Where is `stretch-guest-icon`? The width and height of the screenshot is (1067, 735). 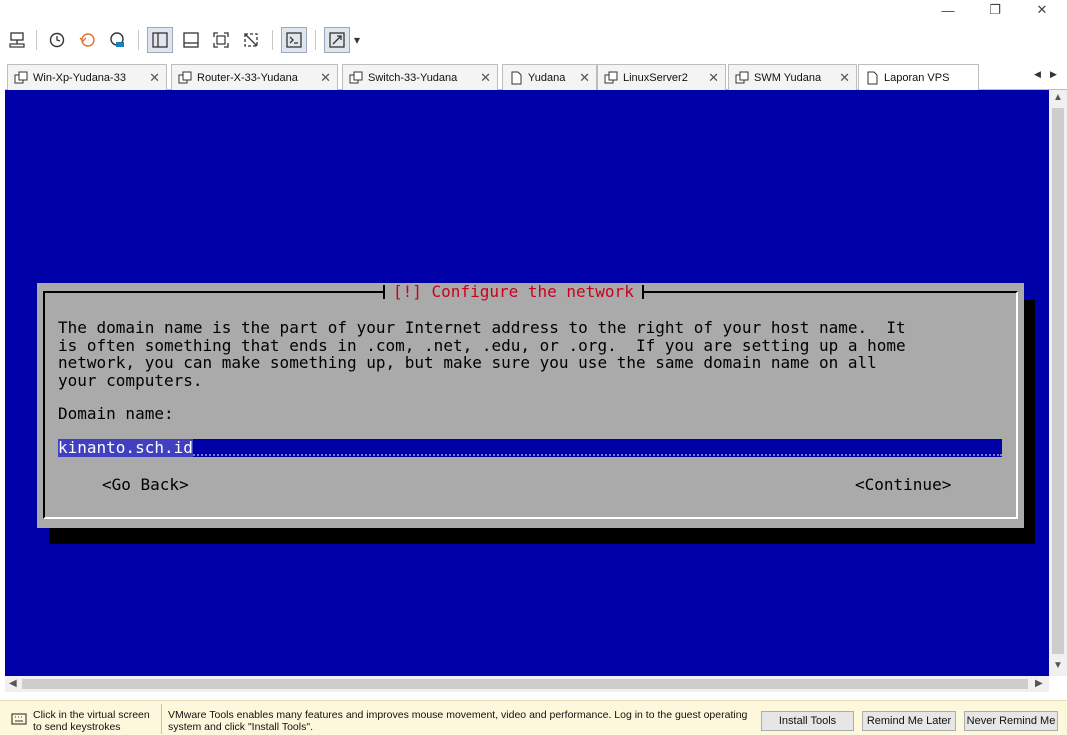
stretch-guest-icon is located at coordinates (337, 40).